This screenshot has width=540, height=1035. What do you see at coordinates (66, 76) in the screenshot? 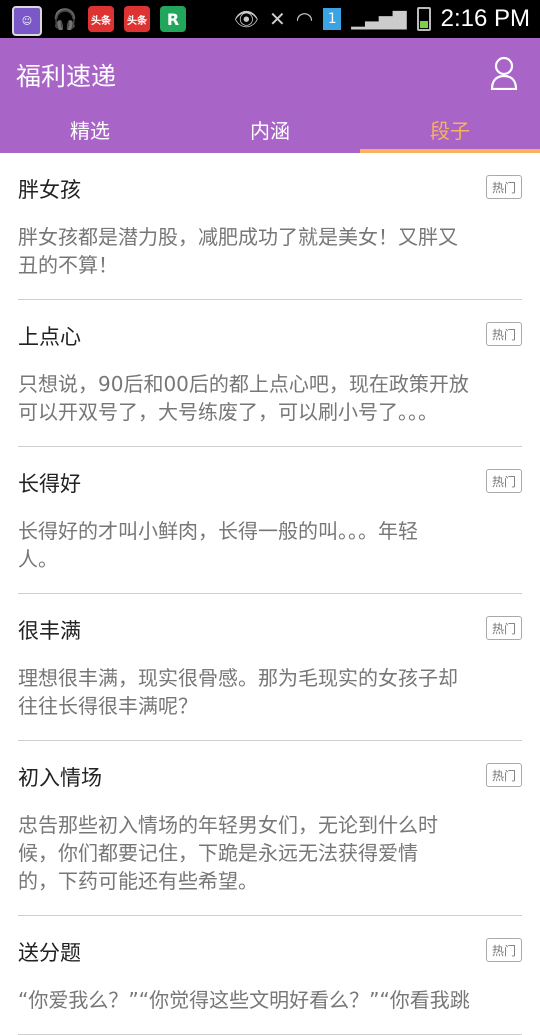
I see `app-title: 福利速递` at bounding box center [66, 76].